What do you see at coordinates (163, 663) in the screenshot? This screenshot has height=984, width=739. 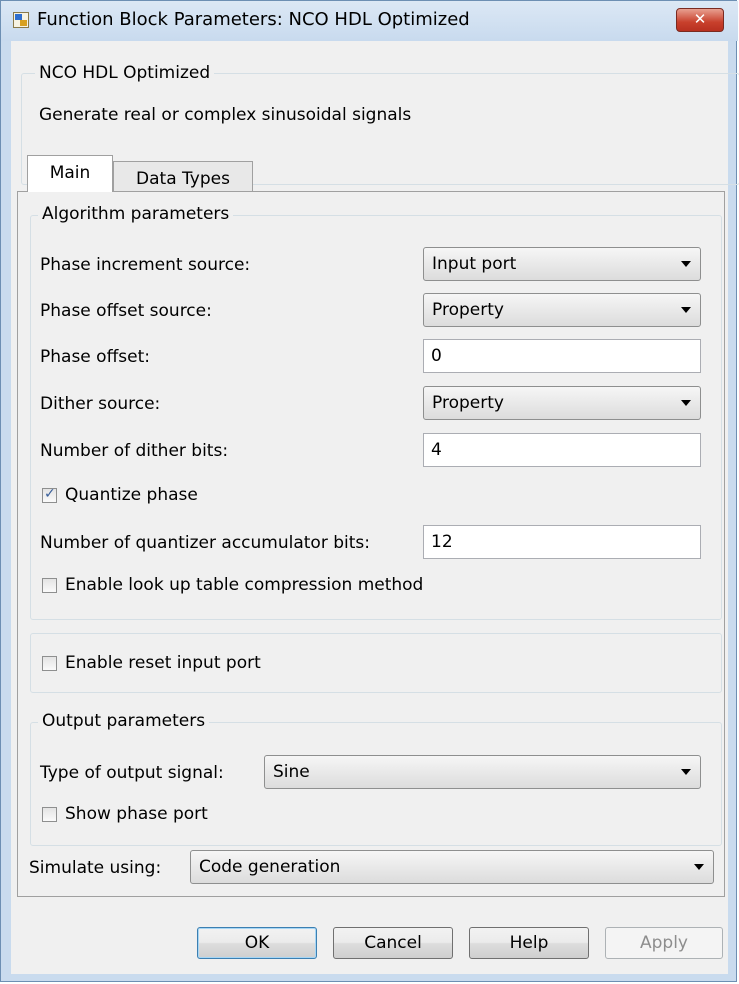 I see `enable-reset-label: Enable reset input port` at bounding box center [163, 663].